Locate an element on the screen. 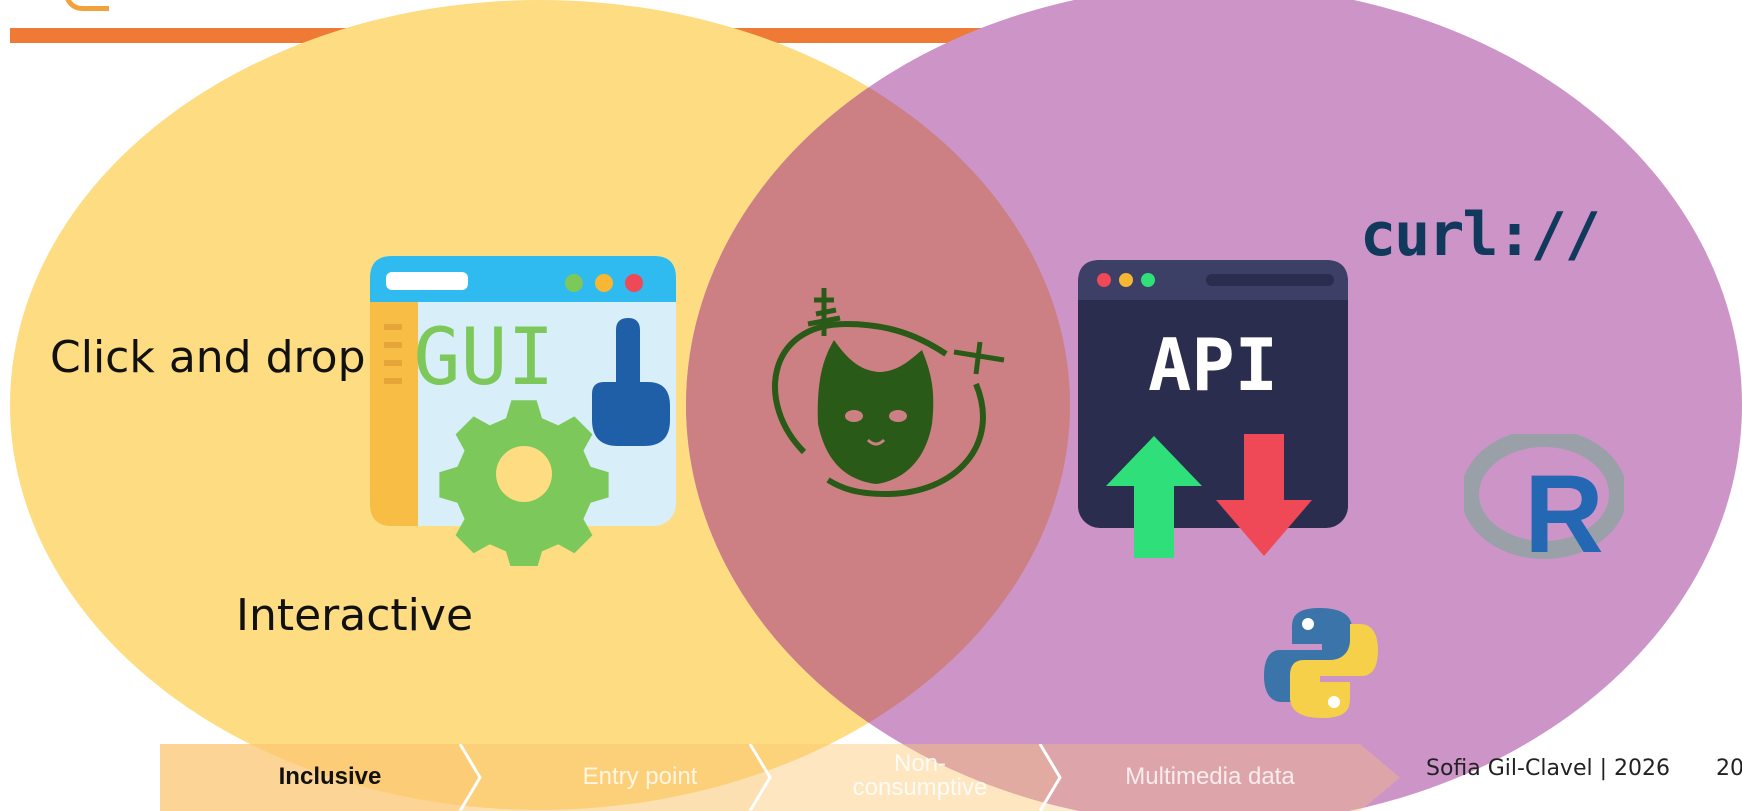 The image size is (1742, 811). r-logo: R is located at coordinates (1544, 500).